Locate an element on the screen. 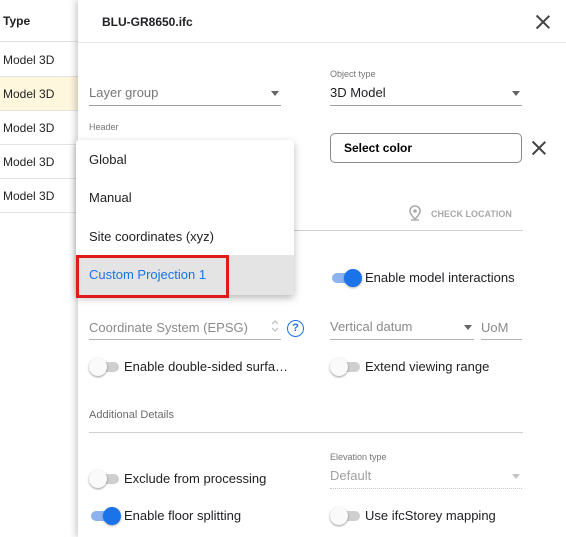 Image resolution: width=566 pixels, height=537 pixels. check-location-button: CHECK LOCATION is located at coordinates (471, 214).